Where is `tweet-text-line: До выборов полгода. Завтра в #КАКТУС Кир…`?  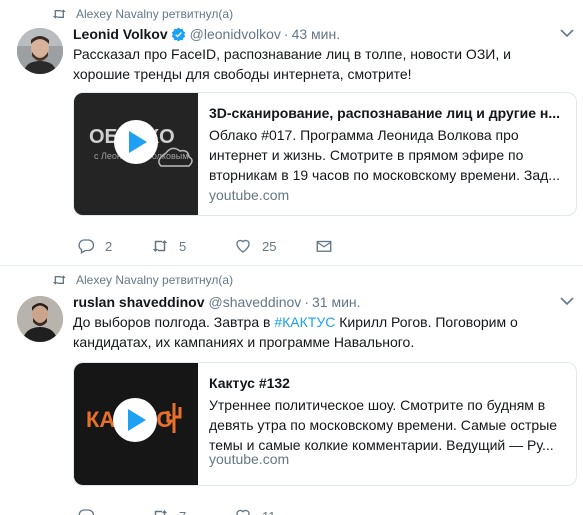 tweet-text-line: До выборов полгода. Завтра в #КАКТУС Кир… is located at coordinates (323, 322).